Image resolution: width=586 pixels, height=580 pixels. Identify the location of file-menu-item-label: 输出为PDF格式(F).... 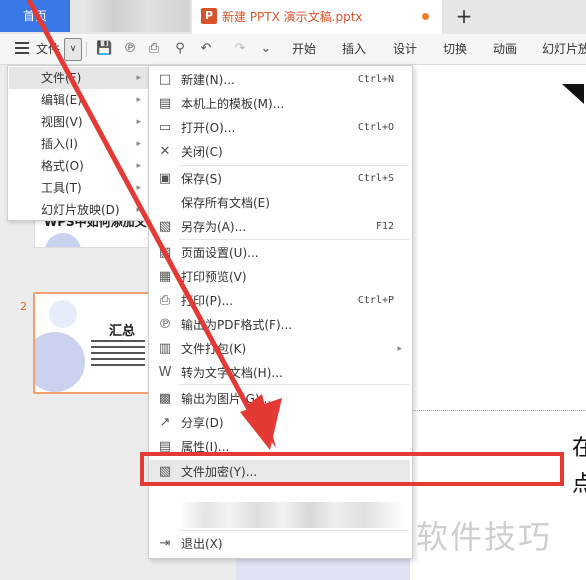
(237, 325).